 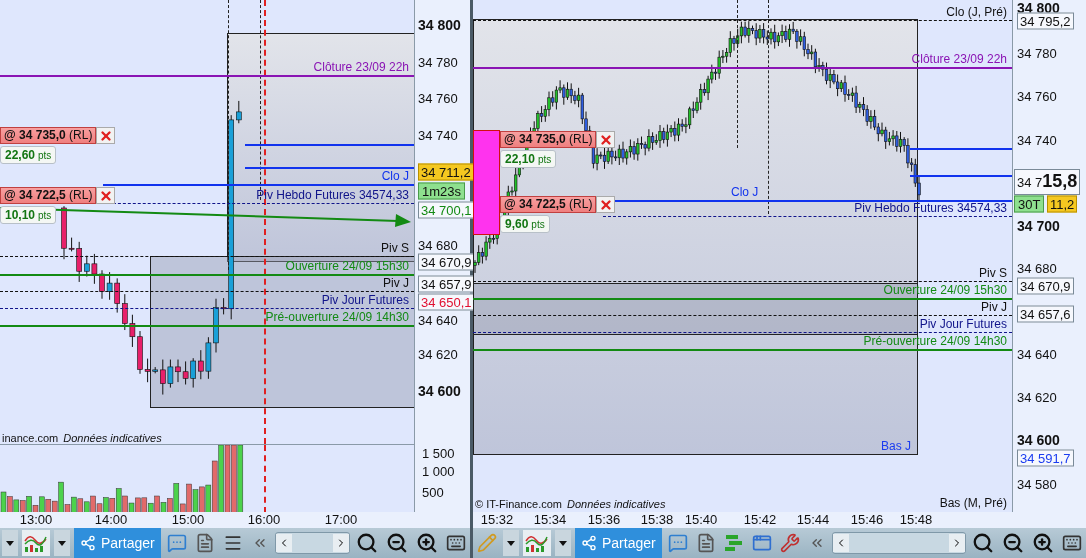 I want to click on price-tick: 34 800, so click(x=439, y=25).